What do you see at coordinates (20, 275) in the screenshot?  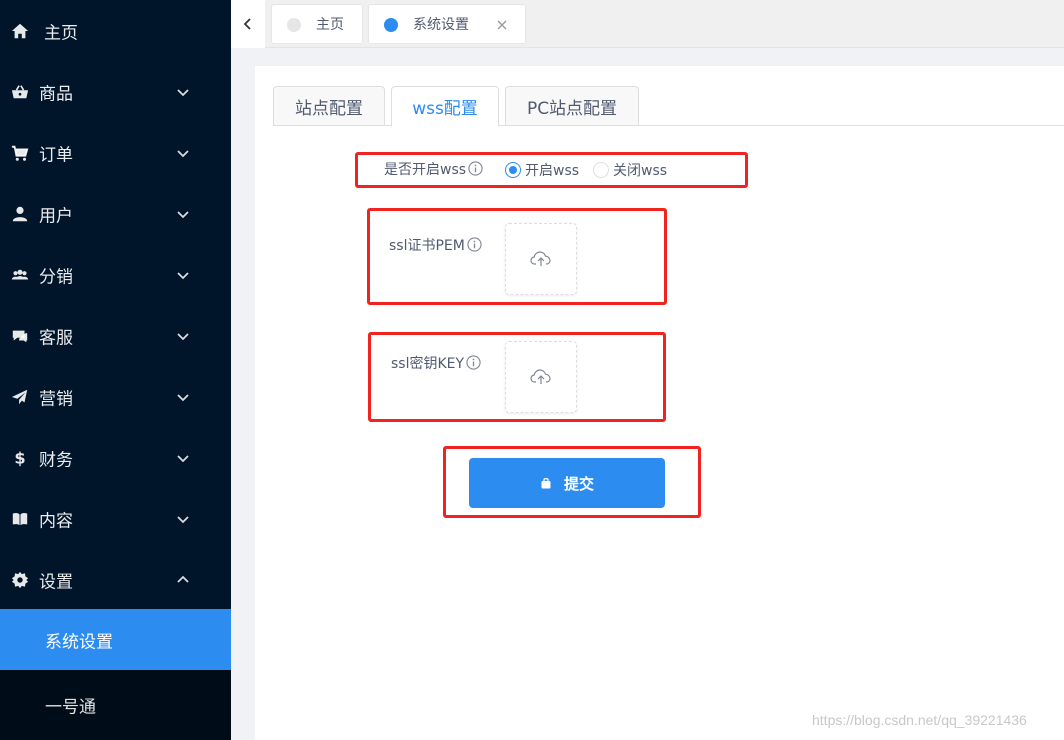 I see `people-icon` at bounding box center [20, 275].